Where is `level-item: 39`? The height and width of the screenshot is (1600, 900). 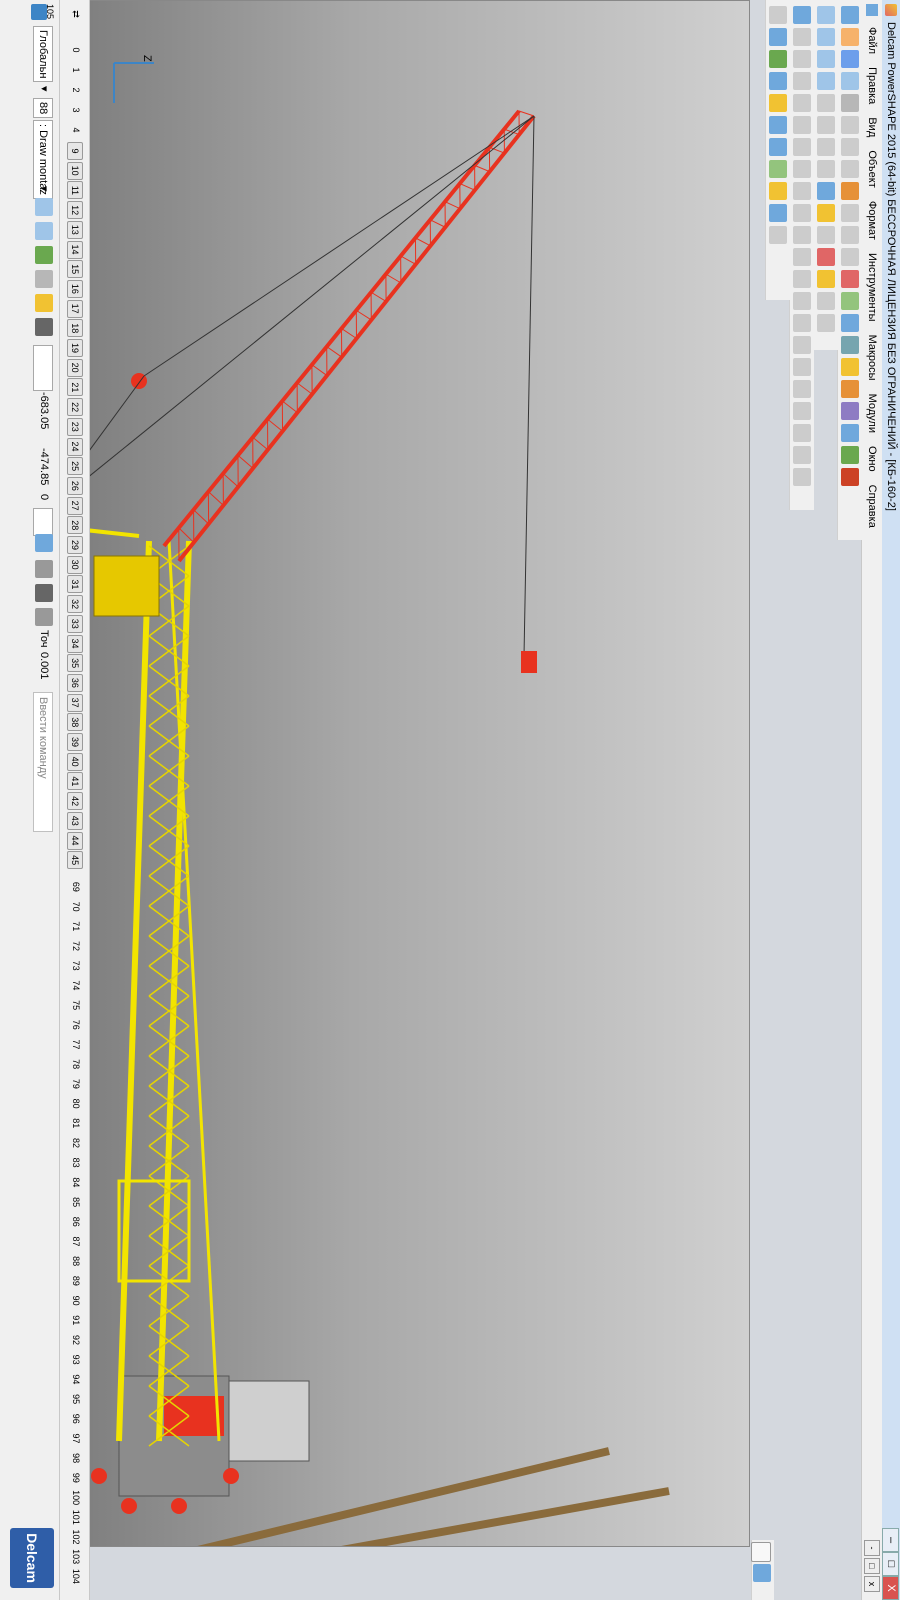 level-item: 39 is located at coordinates (75, 742).